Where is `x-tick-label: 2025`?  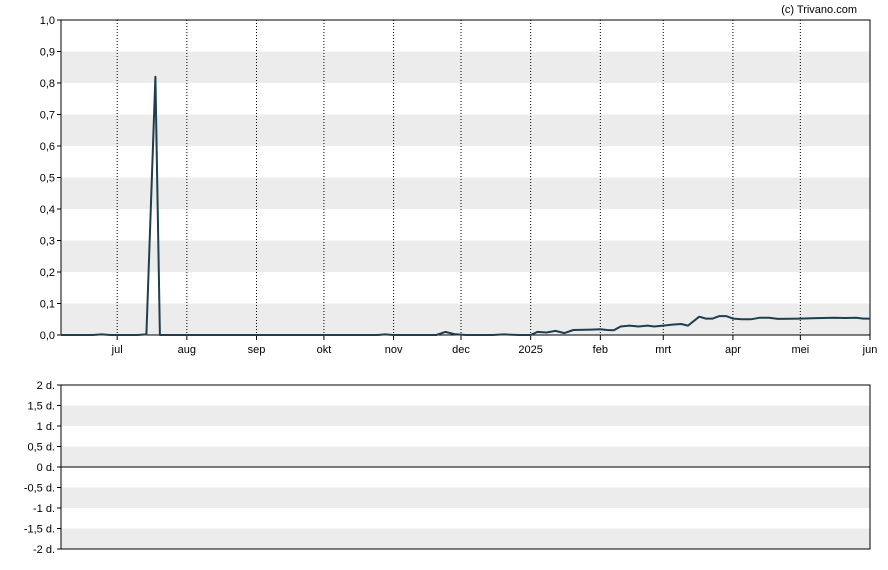 x-tick-label: 2025 is located at coordinates (530, 350).